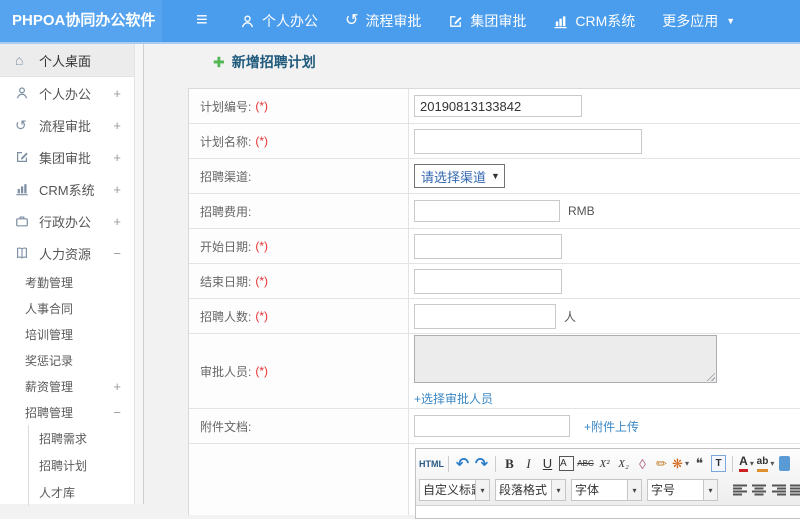  What do you see at coordinates (661, 464) in the screenshot?
I see `format-brush-icon: ✏` at bounding box center [661, 464].